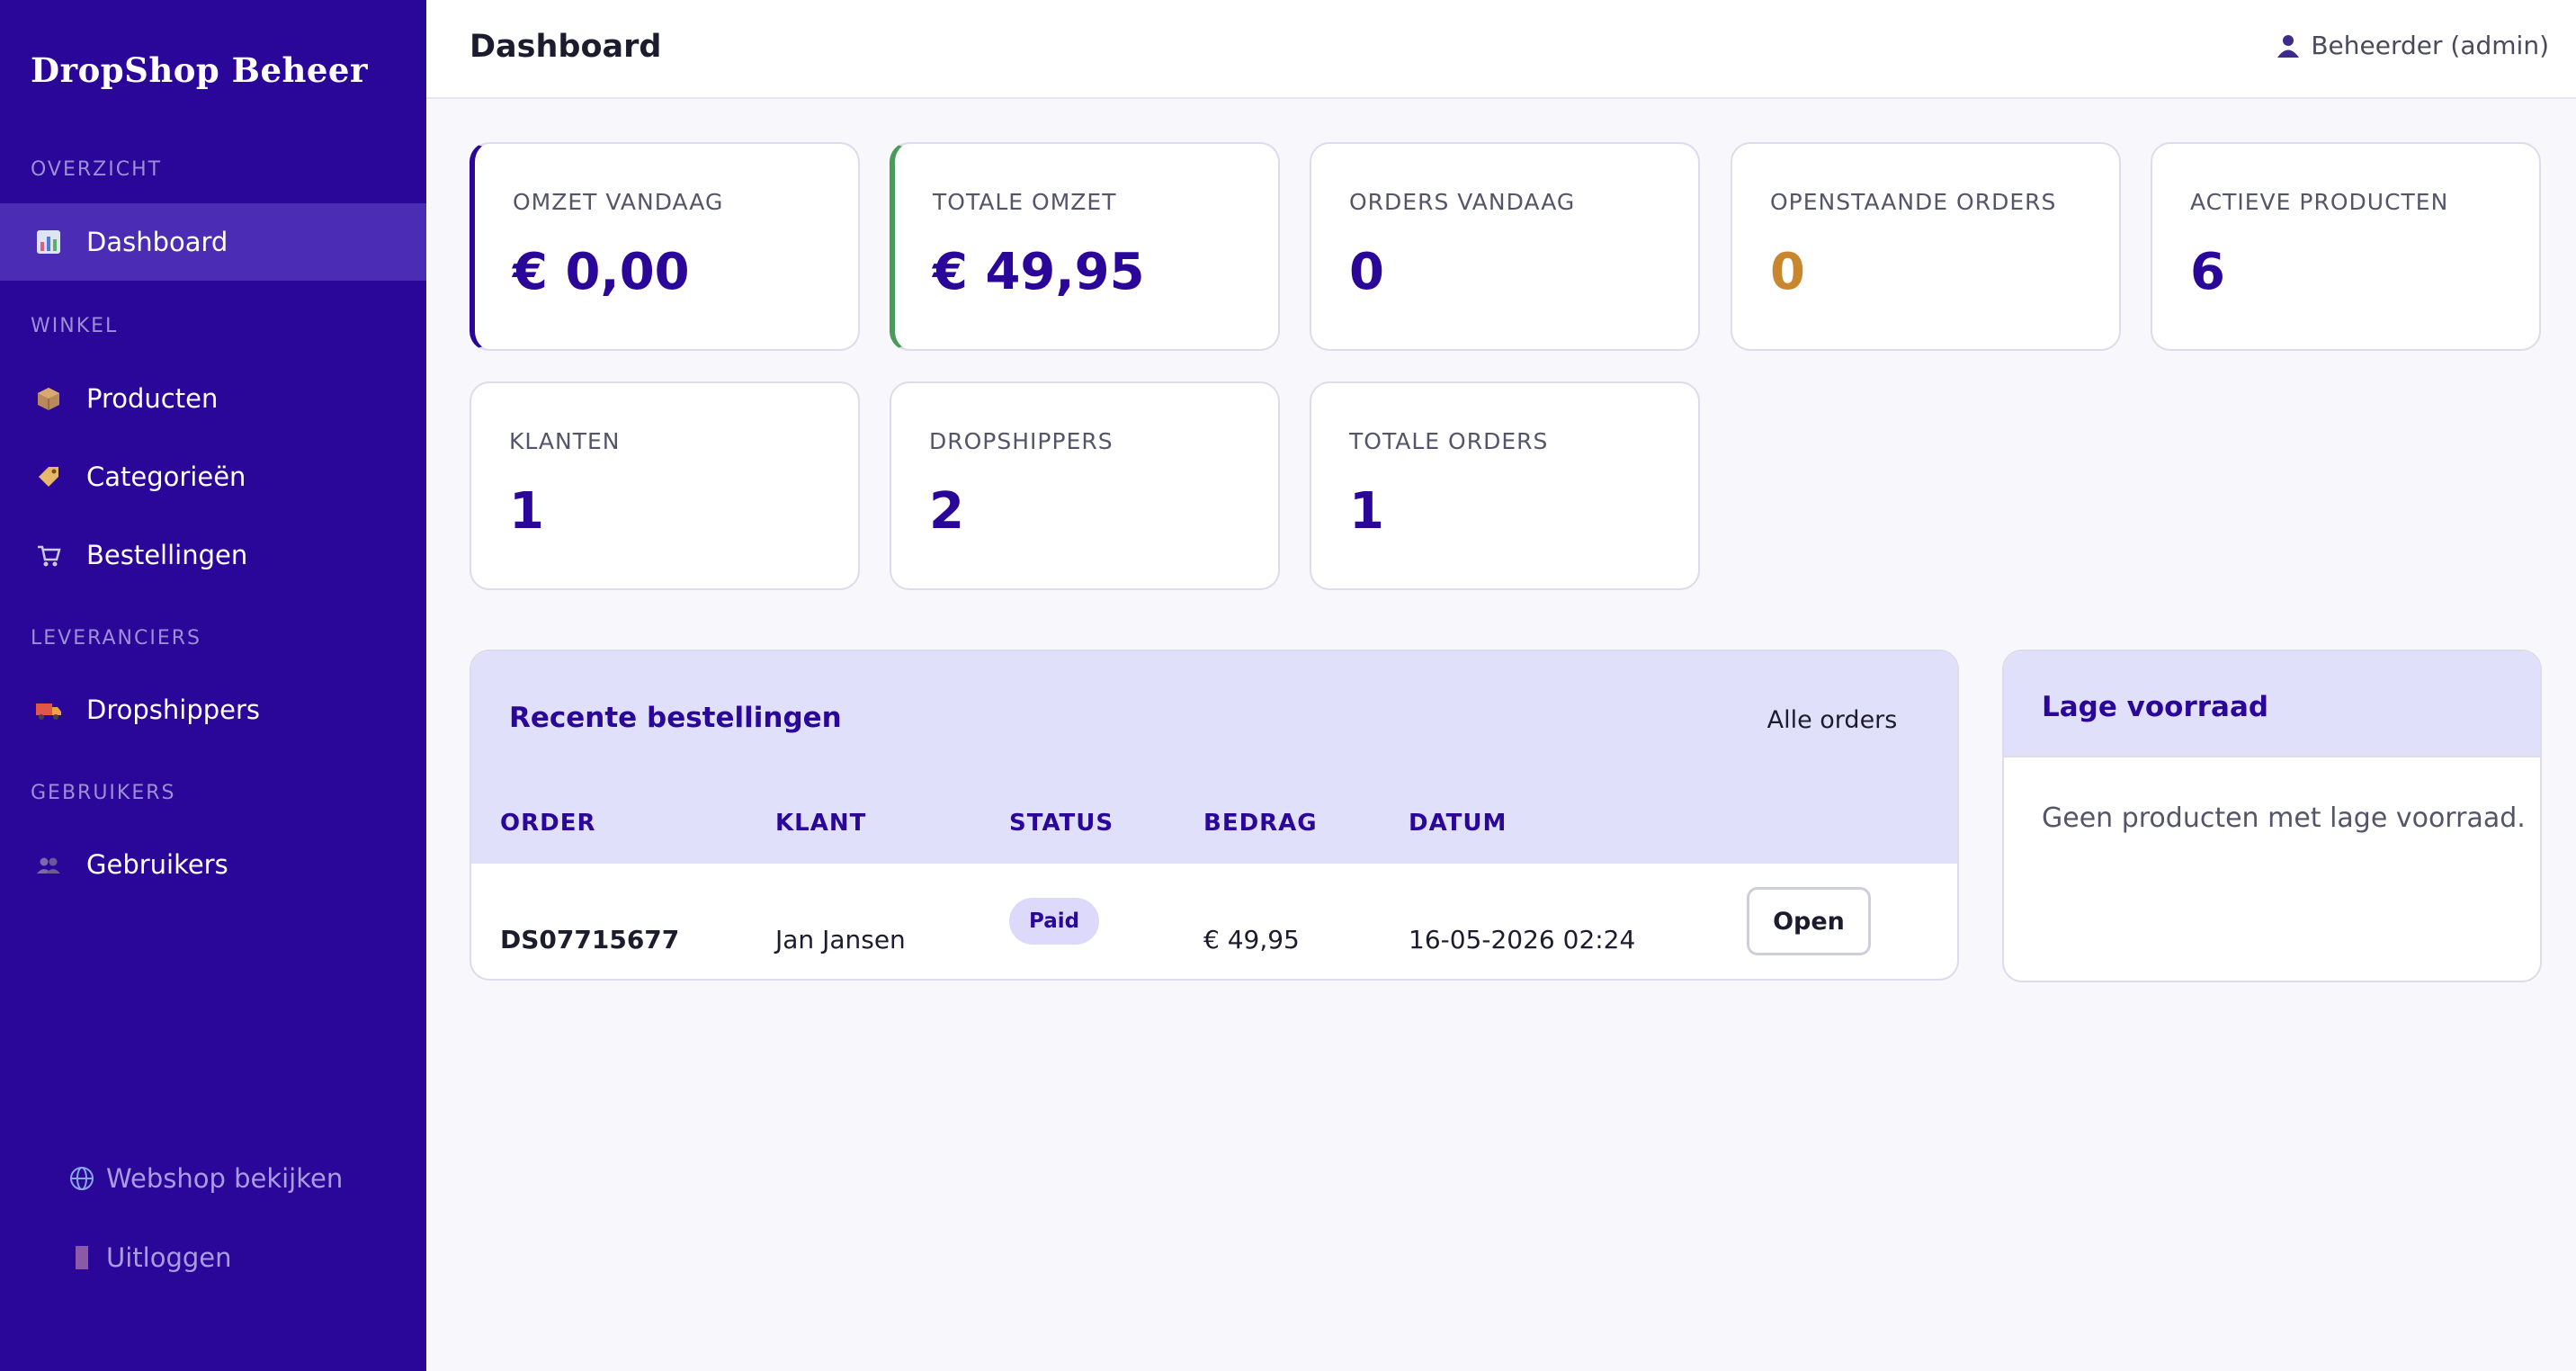 Image resolution: width=2576 pixels, height=1371 pixels. What do you see at coordinates (2346, 247) in the screenshot?
I see `stat-card-actieve-producten: ACTIEVE PRODUCTEN 6` at bounding box center [2346, 247].